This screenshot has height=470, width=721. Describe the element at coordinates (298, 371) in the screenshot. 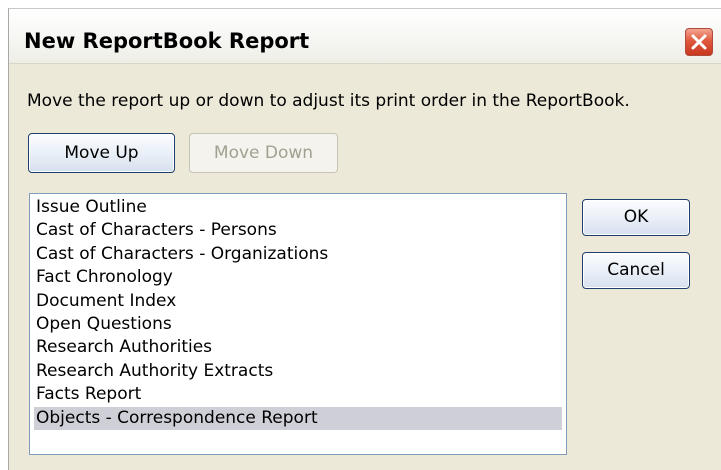

I see `list-item: Research Authority Extracts` at that location.